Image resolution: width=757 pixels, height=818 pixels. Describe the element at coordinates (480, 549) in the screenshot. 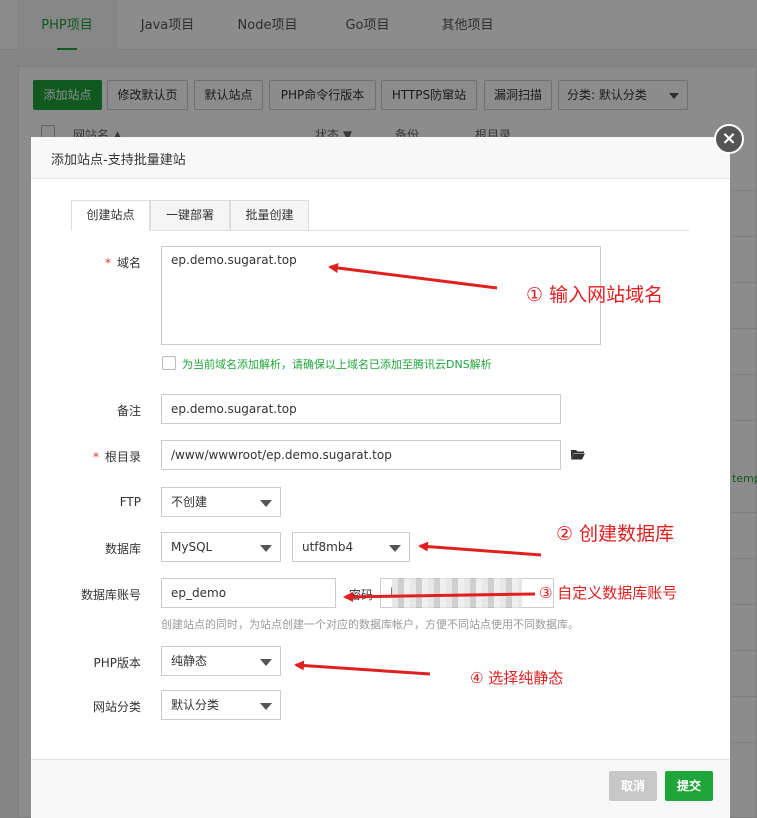

I see `arrow-to-database` at that location.